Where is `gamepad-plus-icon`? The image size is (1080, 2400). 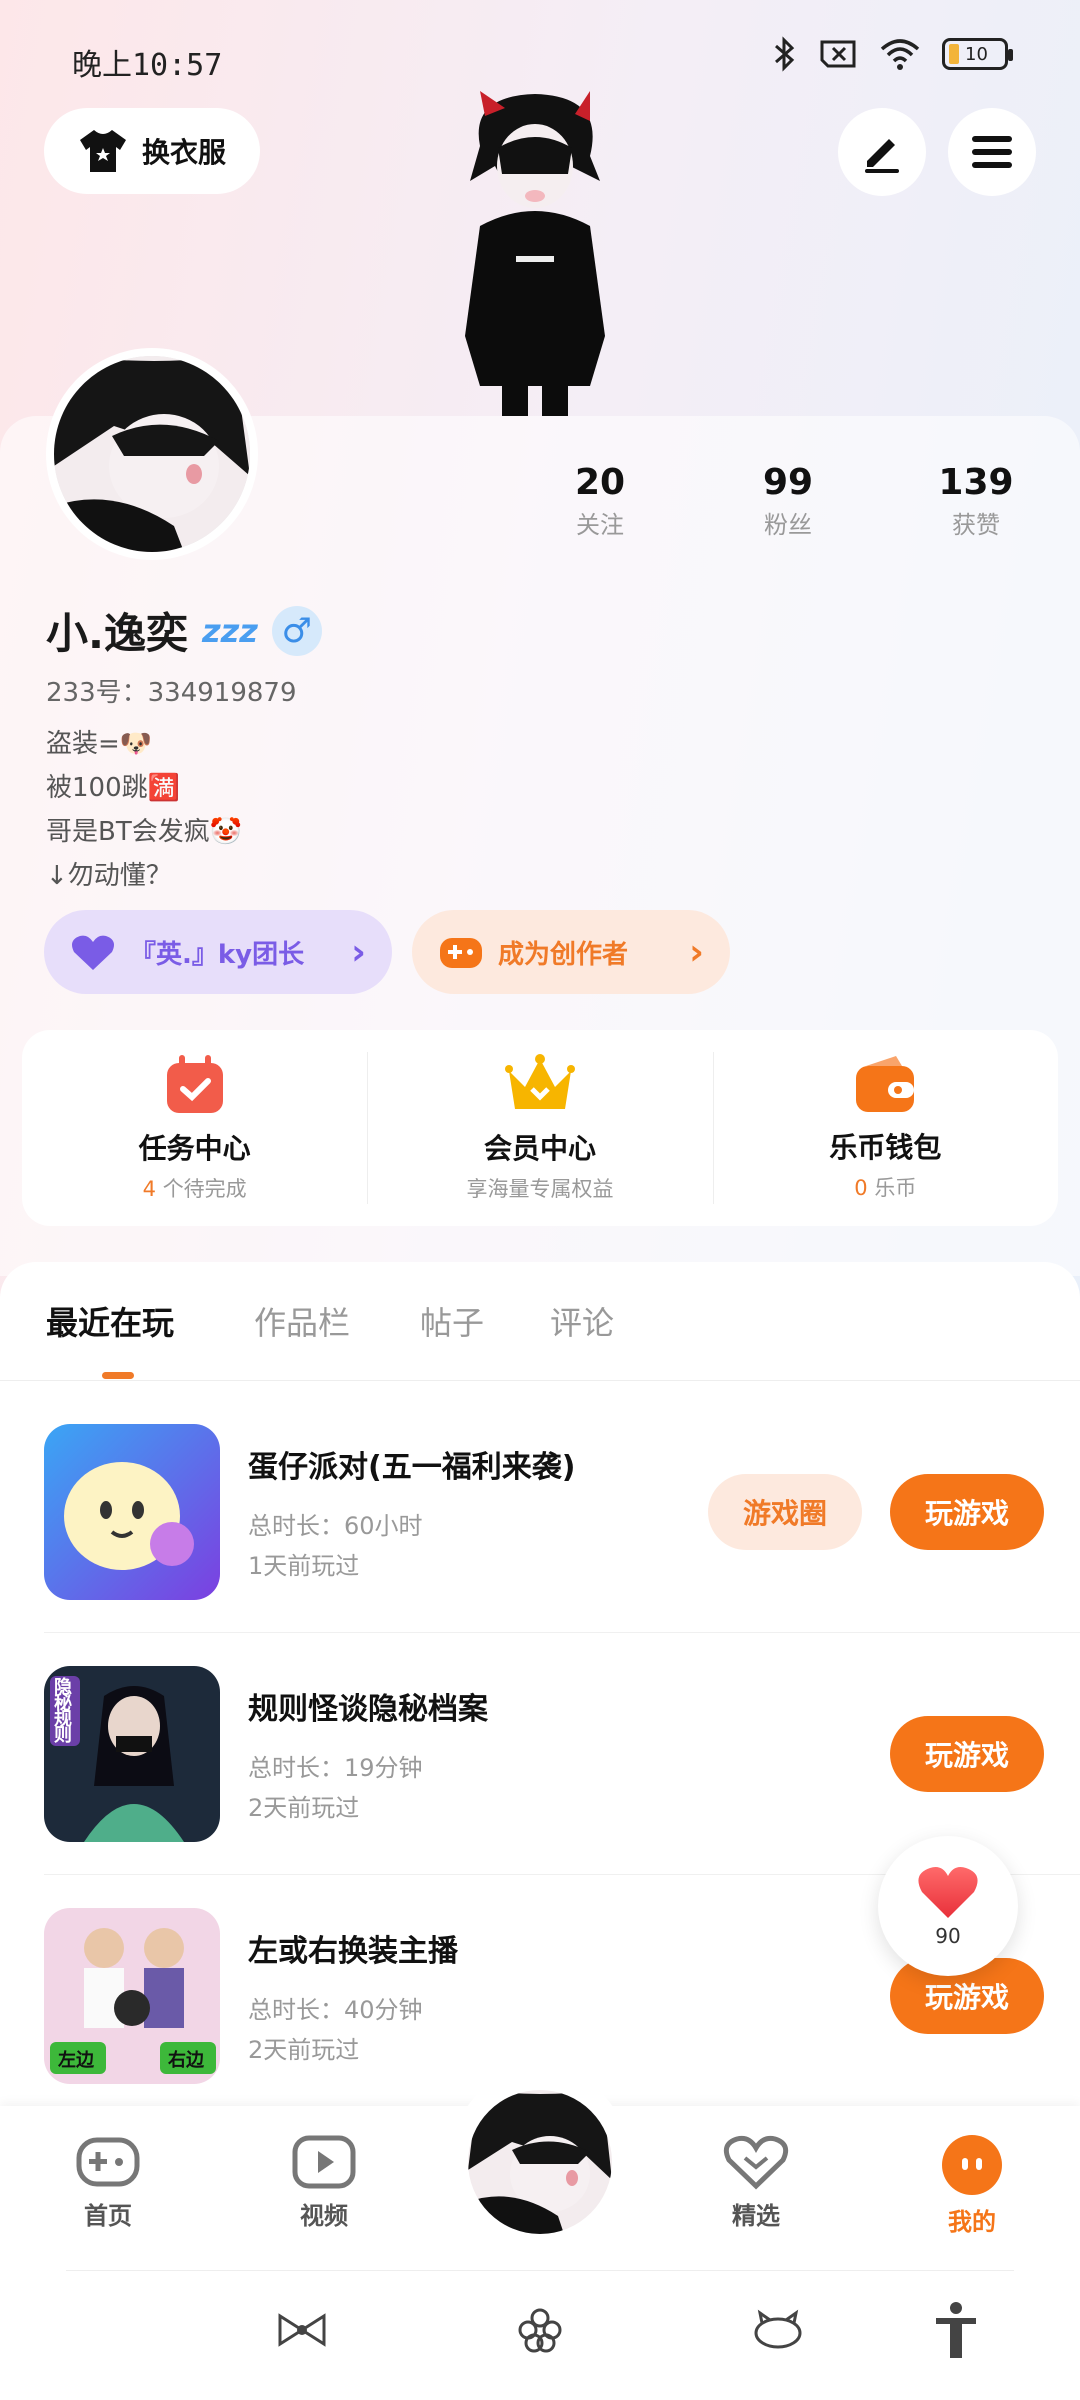 gamepad-plus-icon is located at coordinates (461, 953).